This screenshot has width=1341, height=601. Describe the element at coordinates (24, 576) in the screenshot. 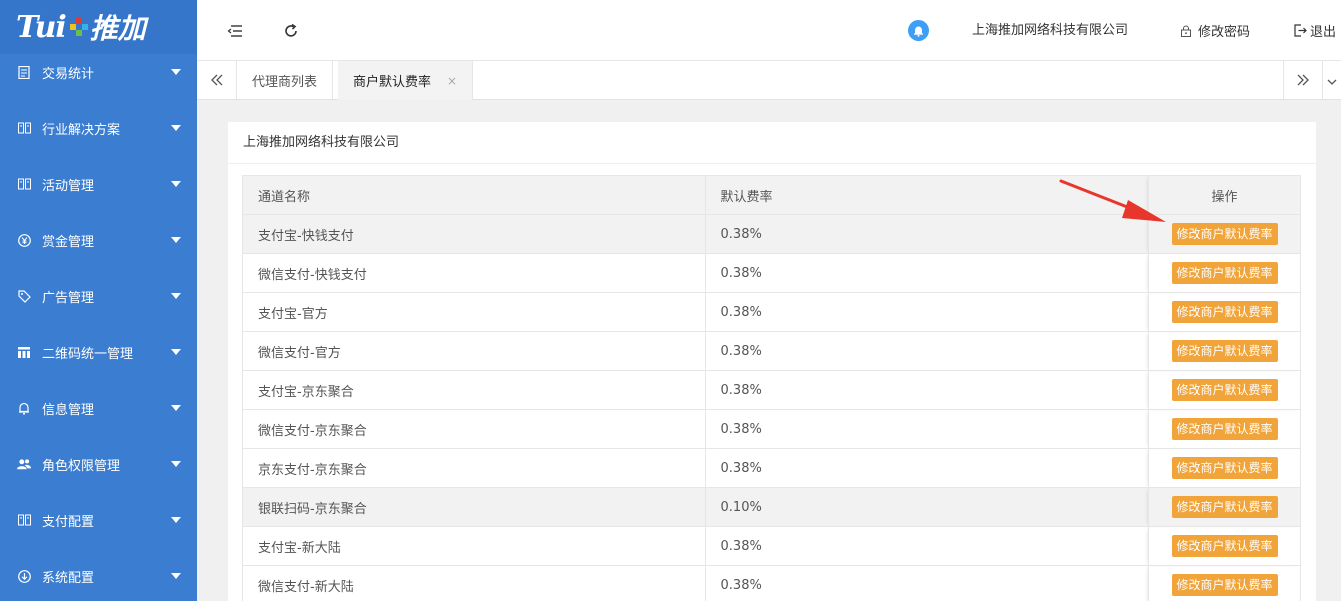

I see `download-circle-icon` at that location.